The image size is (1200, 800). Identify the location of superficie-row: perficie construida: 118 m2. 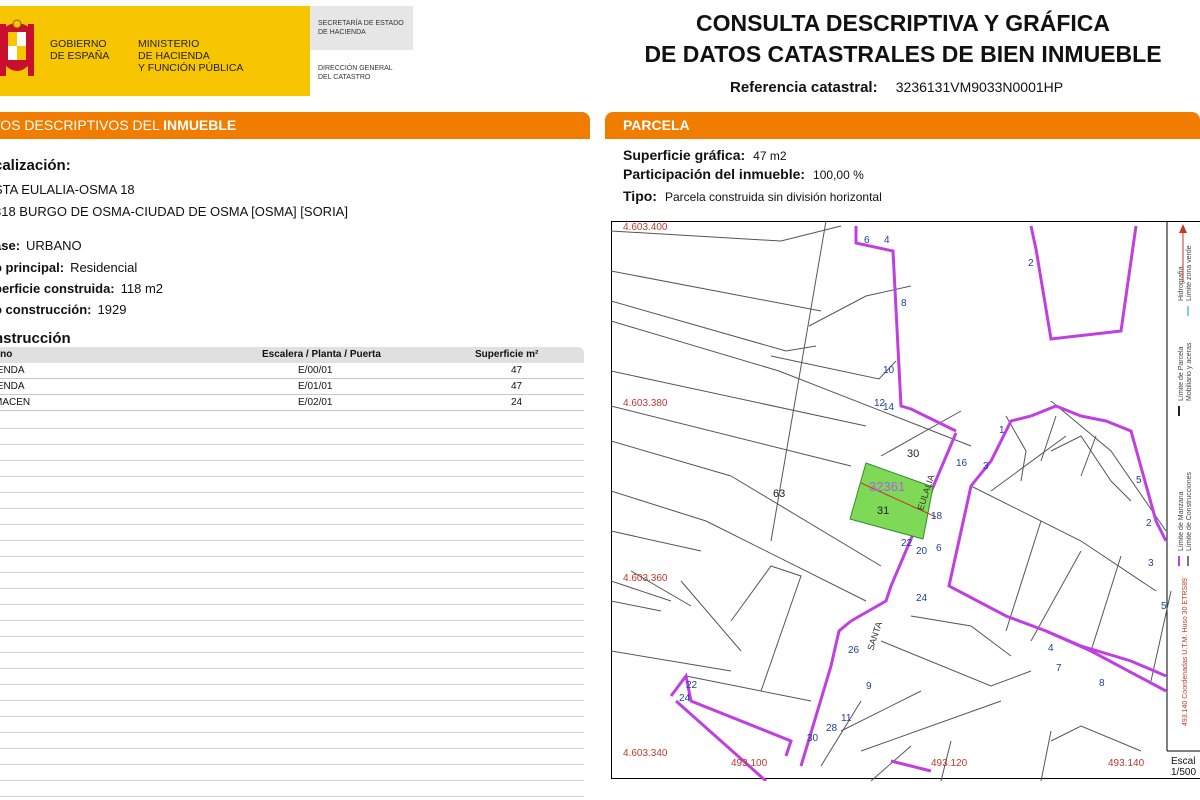
(81, 288).